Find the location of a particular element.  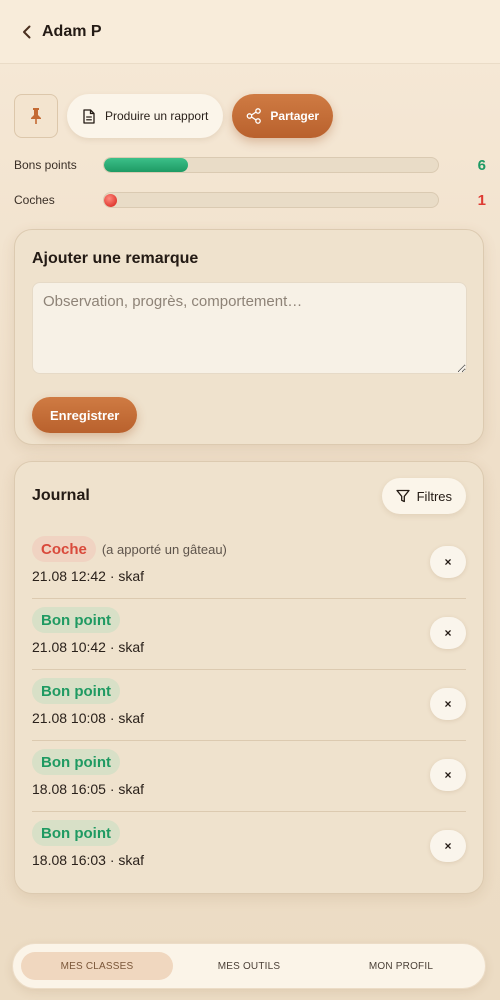

filters-button: Filtres is located at coordinates (423, 496).